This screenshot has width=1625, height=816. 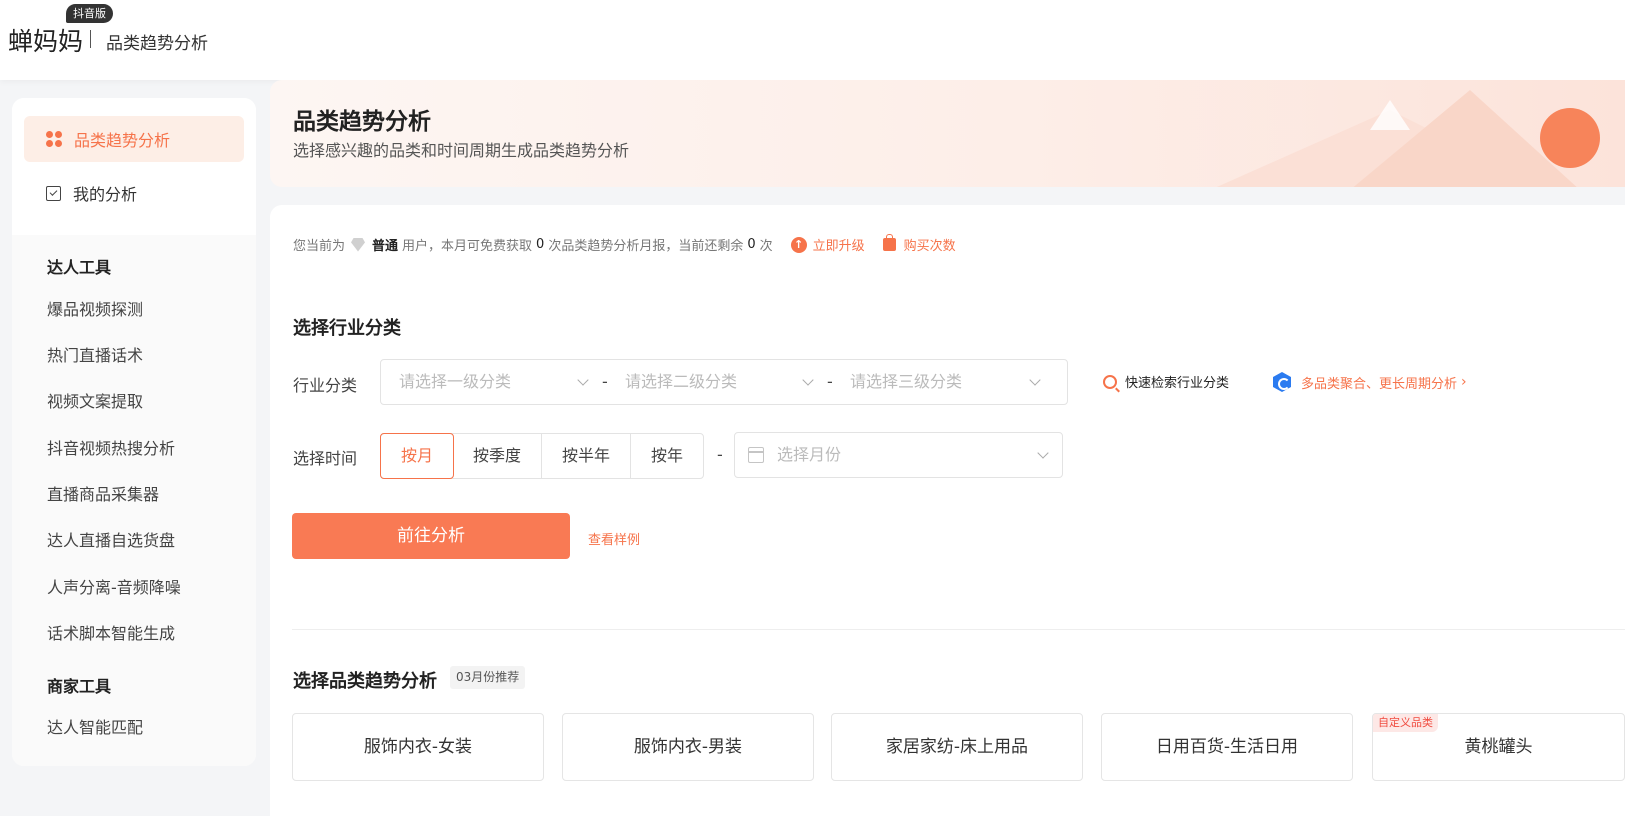 I want to click on upgrade-link: ↑ 立即升级, so click(x=827, y=244).